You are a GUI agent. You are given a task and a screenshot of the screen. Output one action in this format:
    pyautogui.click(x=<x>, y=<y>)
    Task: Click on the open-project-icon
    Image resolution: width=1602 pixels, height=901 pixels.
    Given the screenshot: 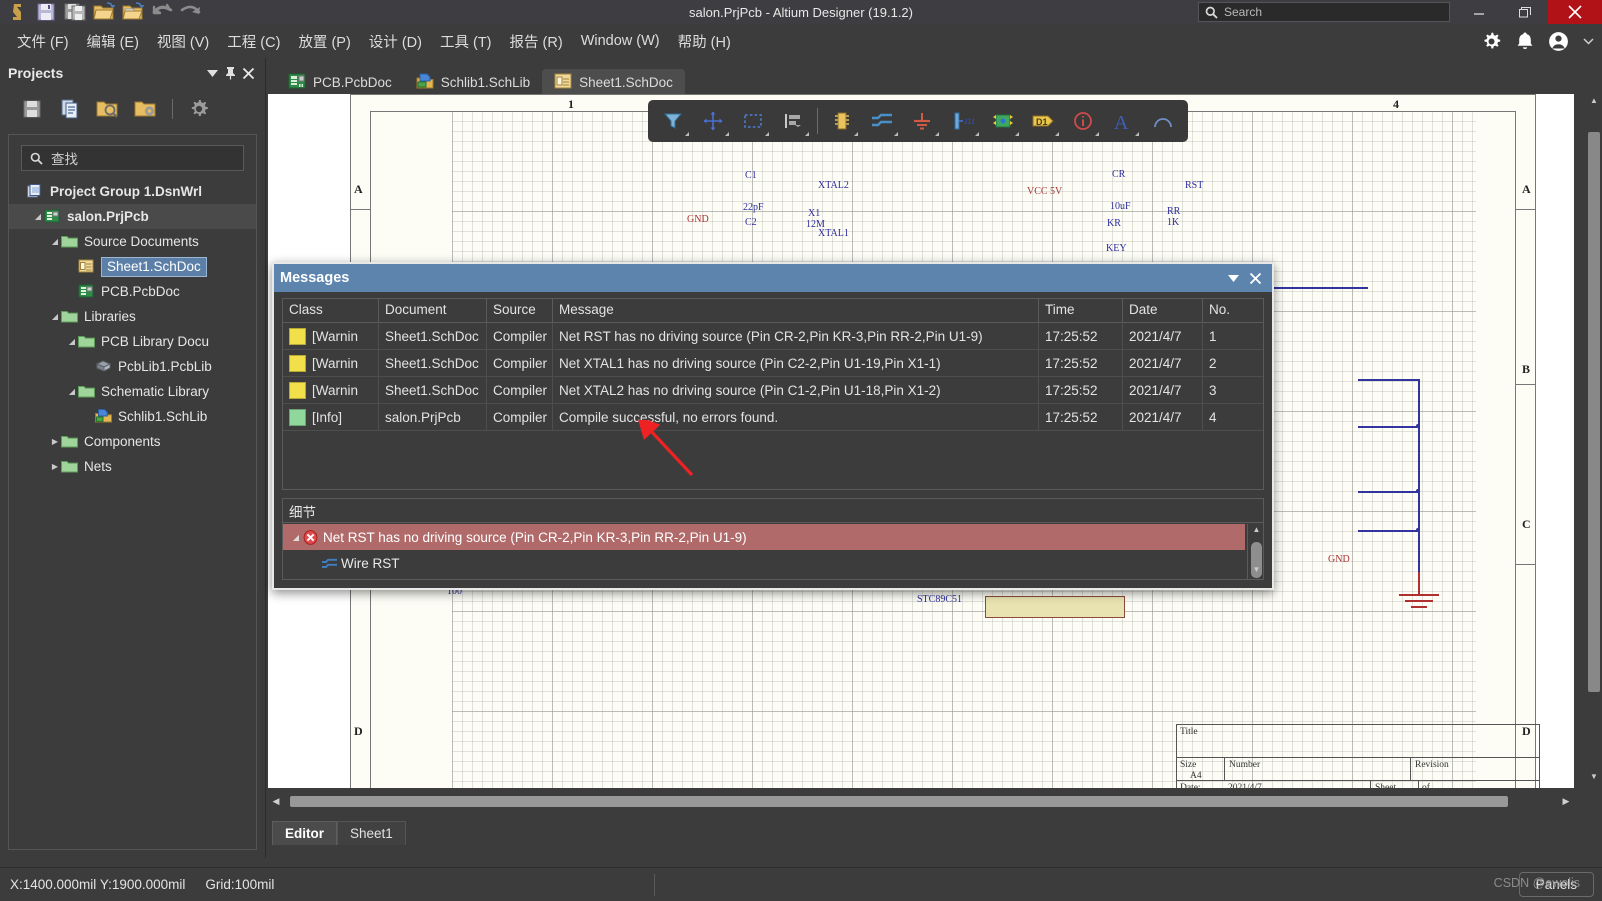 What is the action you would take?
    pyautogui.click(x=133, y=12)
    